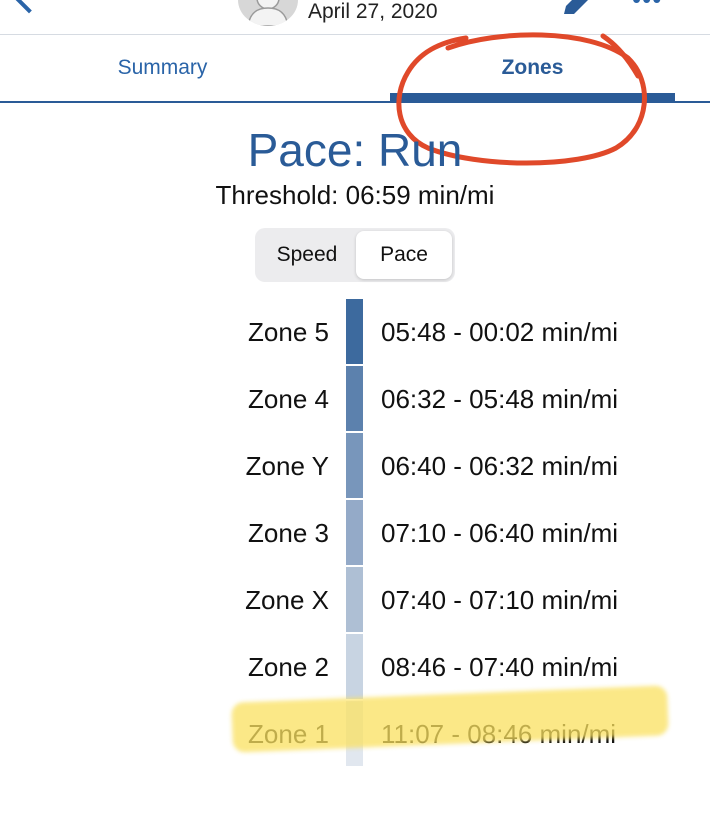 This screenshot has width=710, height=820. Describe the element at coordinates (162, 68) in the screenshot. I see `tab-summary: Summary` at that location.